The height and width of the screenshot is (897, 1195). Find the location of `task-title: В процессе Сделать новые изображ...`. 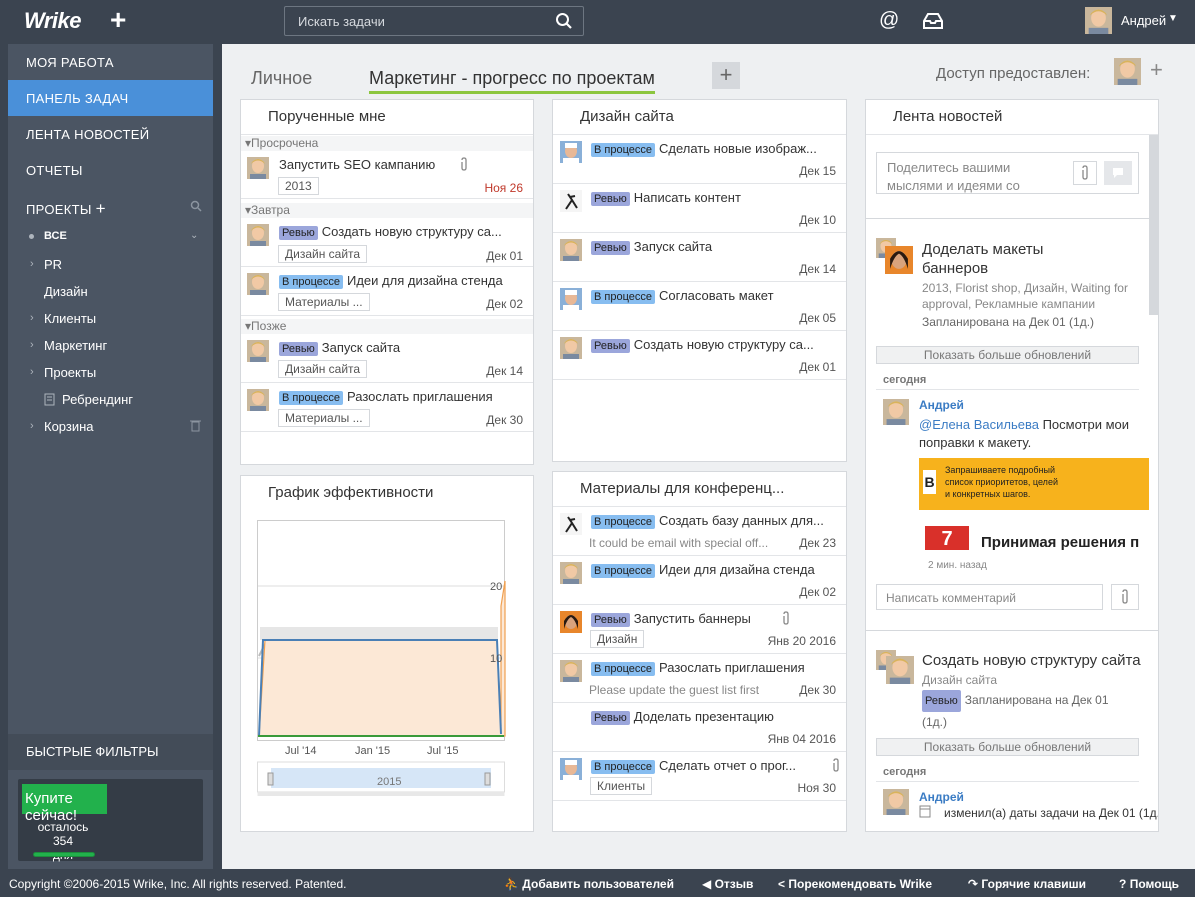

task-title: В процессе Сделать новые изображ... is located at coordinates (716, 149).